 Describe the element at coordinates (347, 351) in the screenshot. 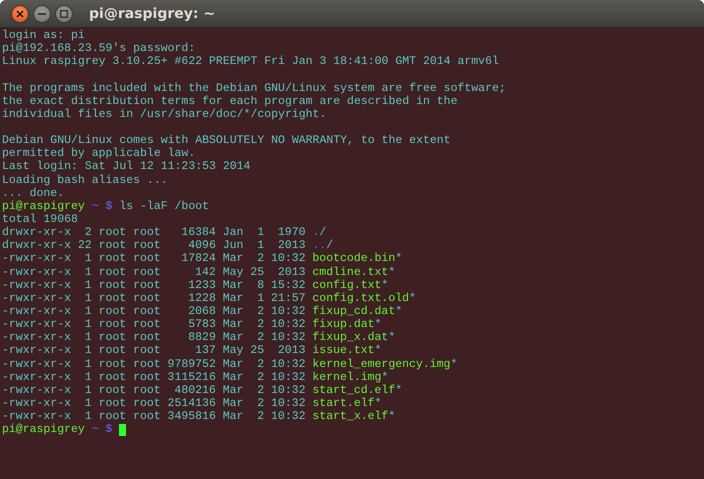

I see `file-name: issue.txt*` at that location.